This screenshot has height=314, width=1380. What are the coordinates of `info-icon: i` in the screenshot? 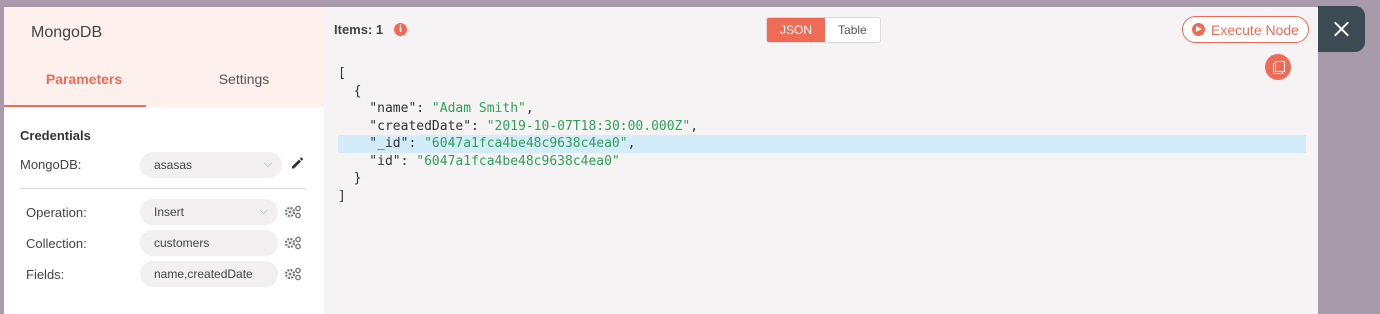 It's located at (400, 29).